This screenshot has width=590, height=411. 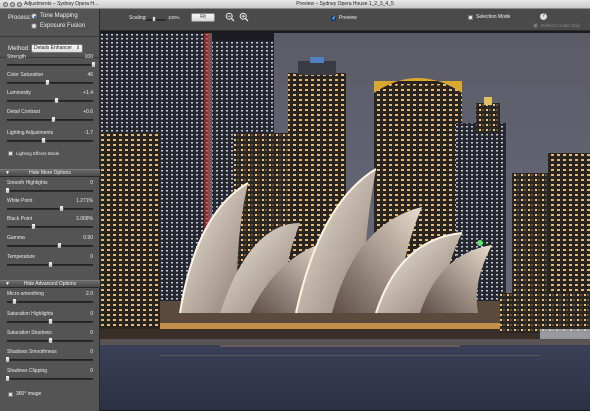 What do you see at coordinates (16, 57) in the screenshot?
I see `slider-label: Strength` at bounding box center [16, 57].